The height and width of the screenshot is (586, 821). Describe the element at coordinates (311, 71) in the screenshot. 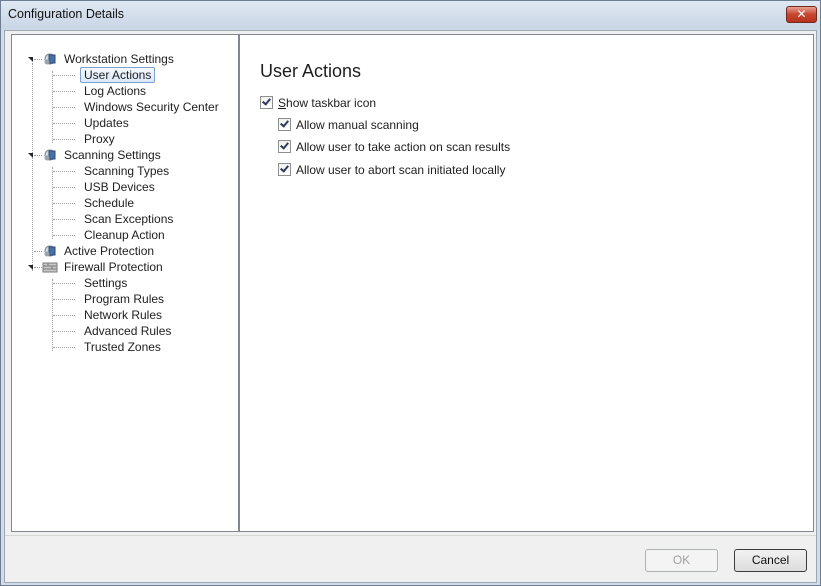

I see `page-title: User Actions` at that location.